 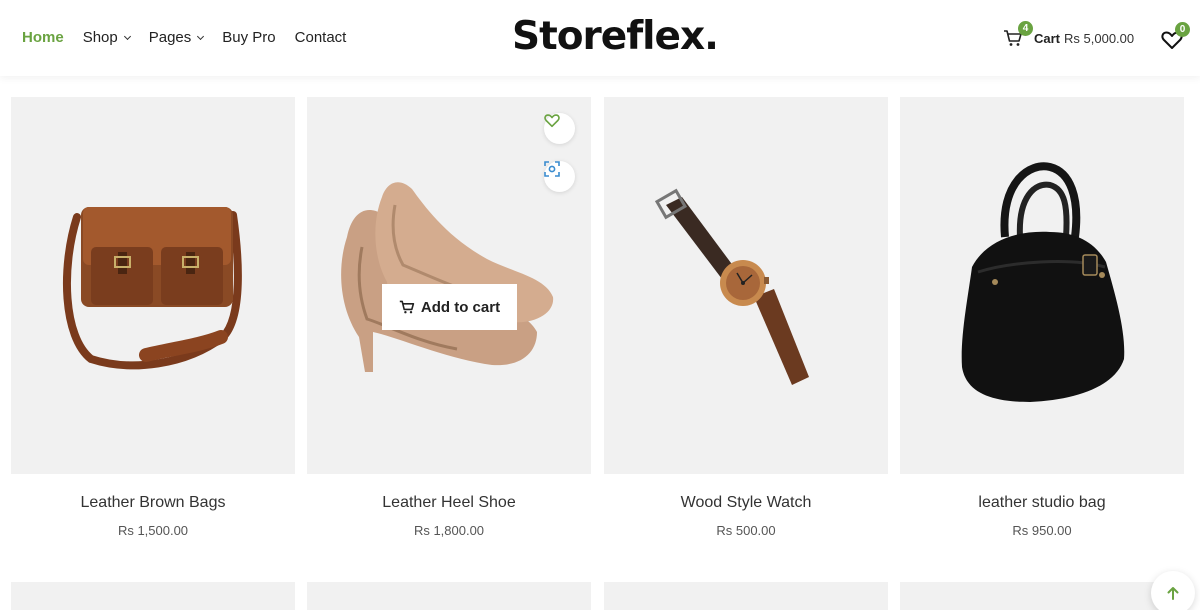 I want to click on add-to-cart-label: Add to cart, so click(x=460, y=307).